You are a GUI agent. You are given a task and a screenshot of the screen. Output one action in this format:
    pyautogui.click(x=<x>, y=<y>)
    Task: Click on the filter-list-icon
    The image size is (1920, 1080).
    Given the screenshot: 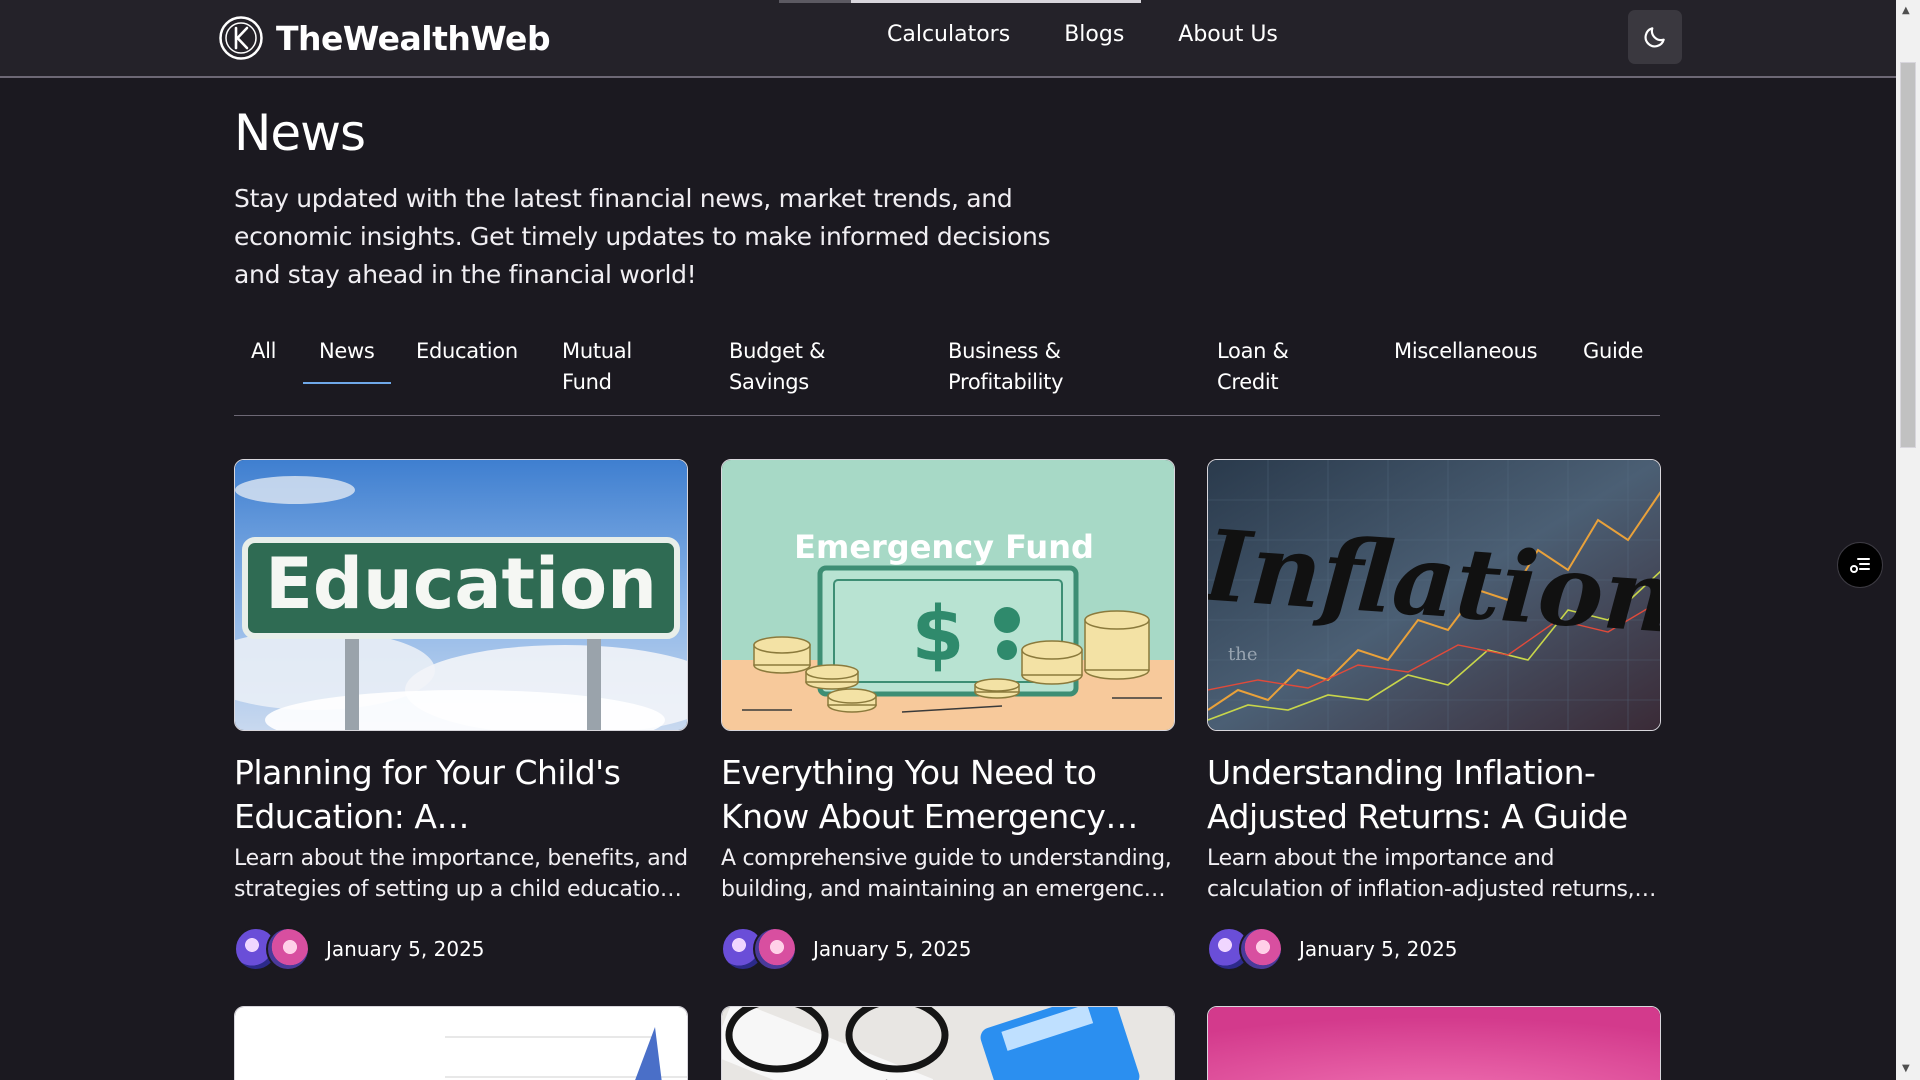 What is the action you would take?
    pyautogui.click(x=1860, y=565)
    